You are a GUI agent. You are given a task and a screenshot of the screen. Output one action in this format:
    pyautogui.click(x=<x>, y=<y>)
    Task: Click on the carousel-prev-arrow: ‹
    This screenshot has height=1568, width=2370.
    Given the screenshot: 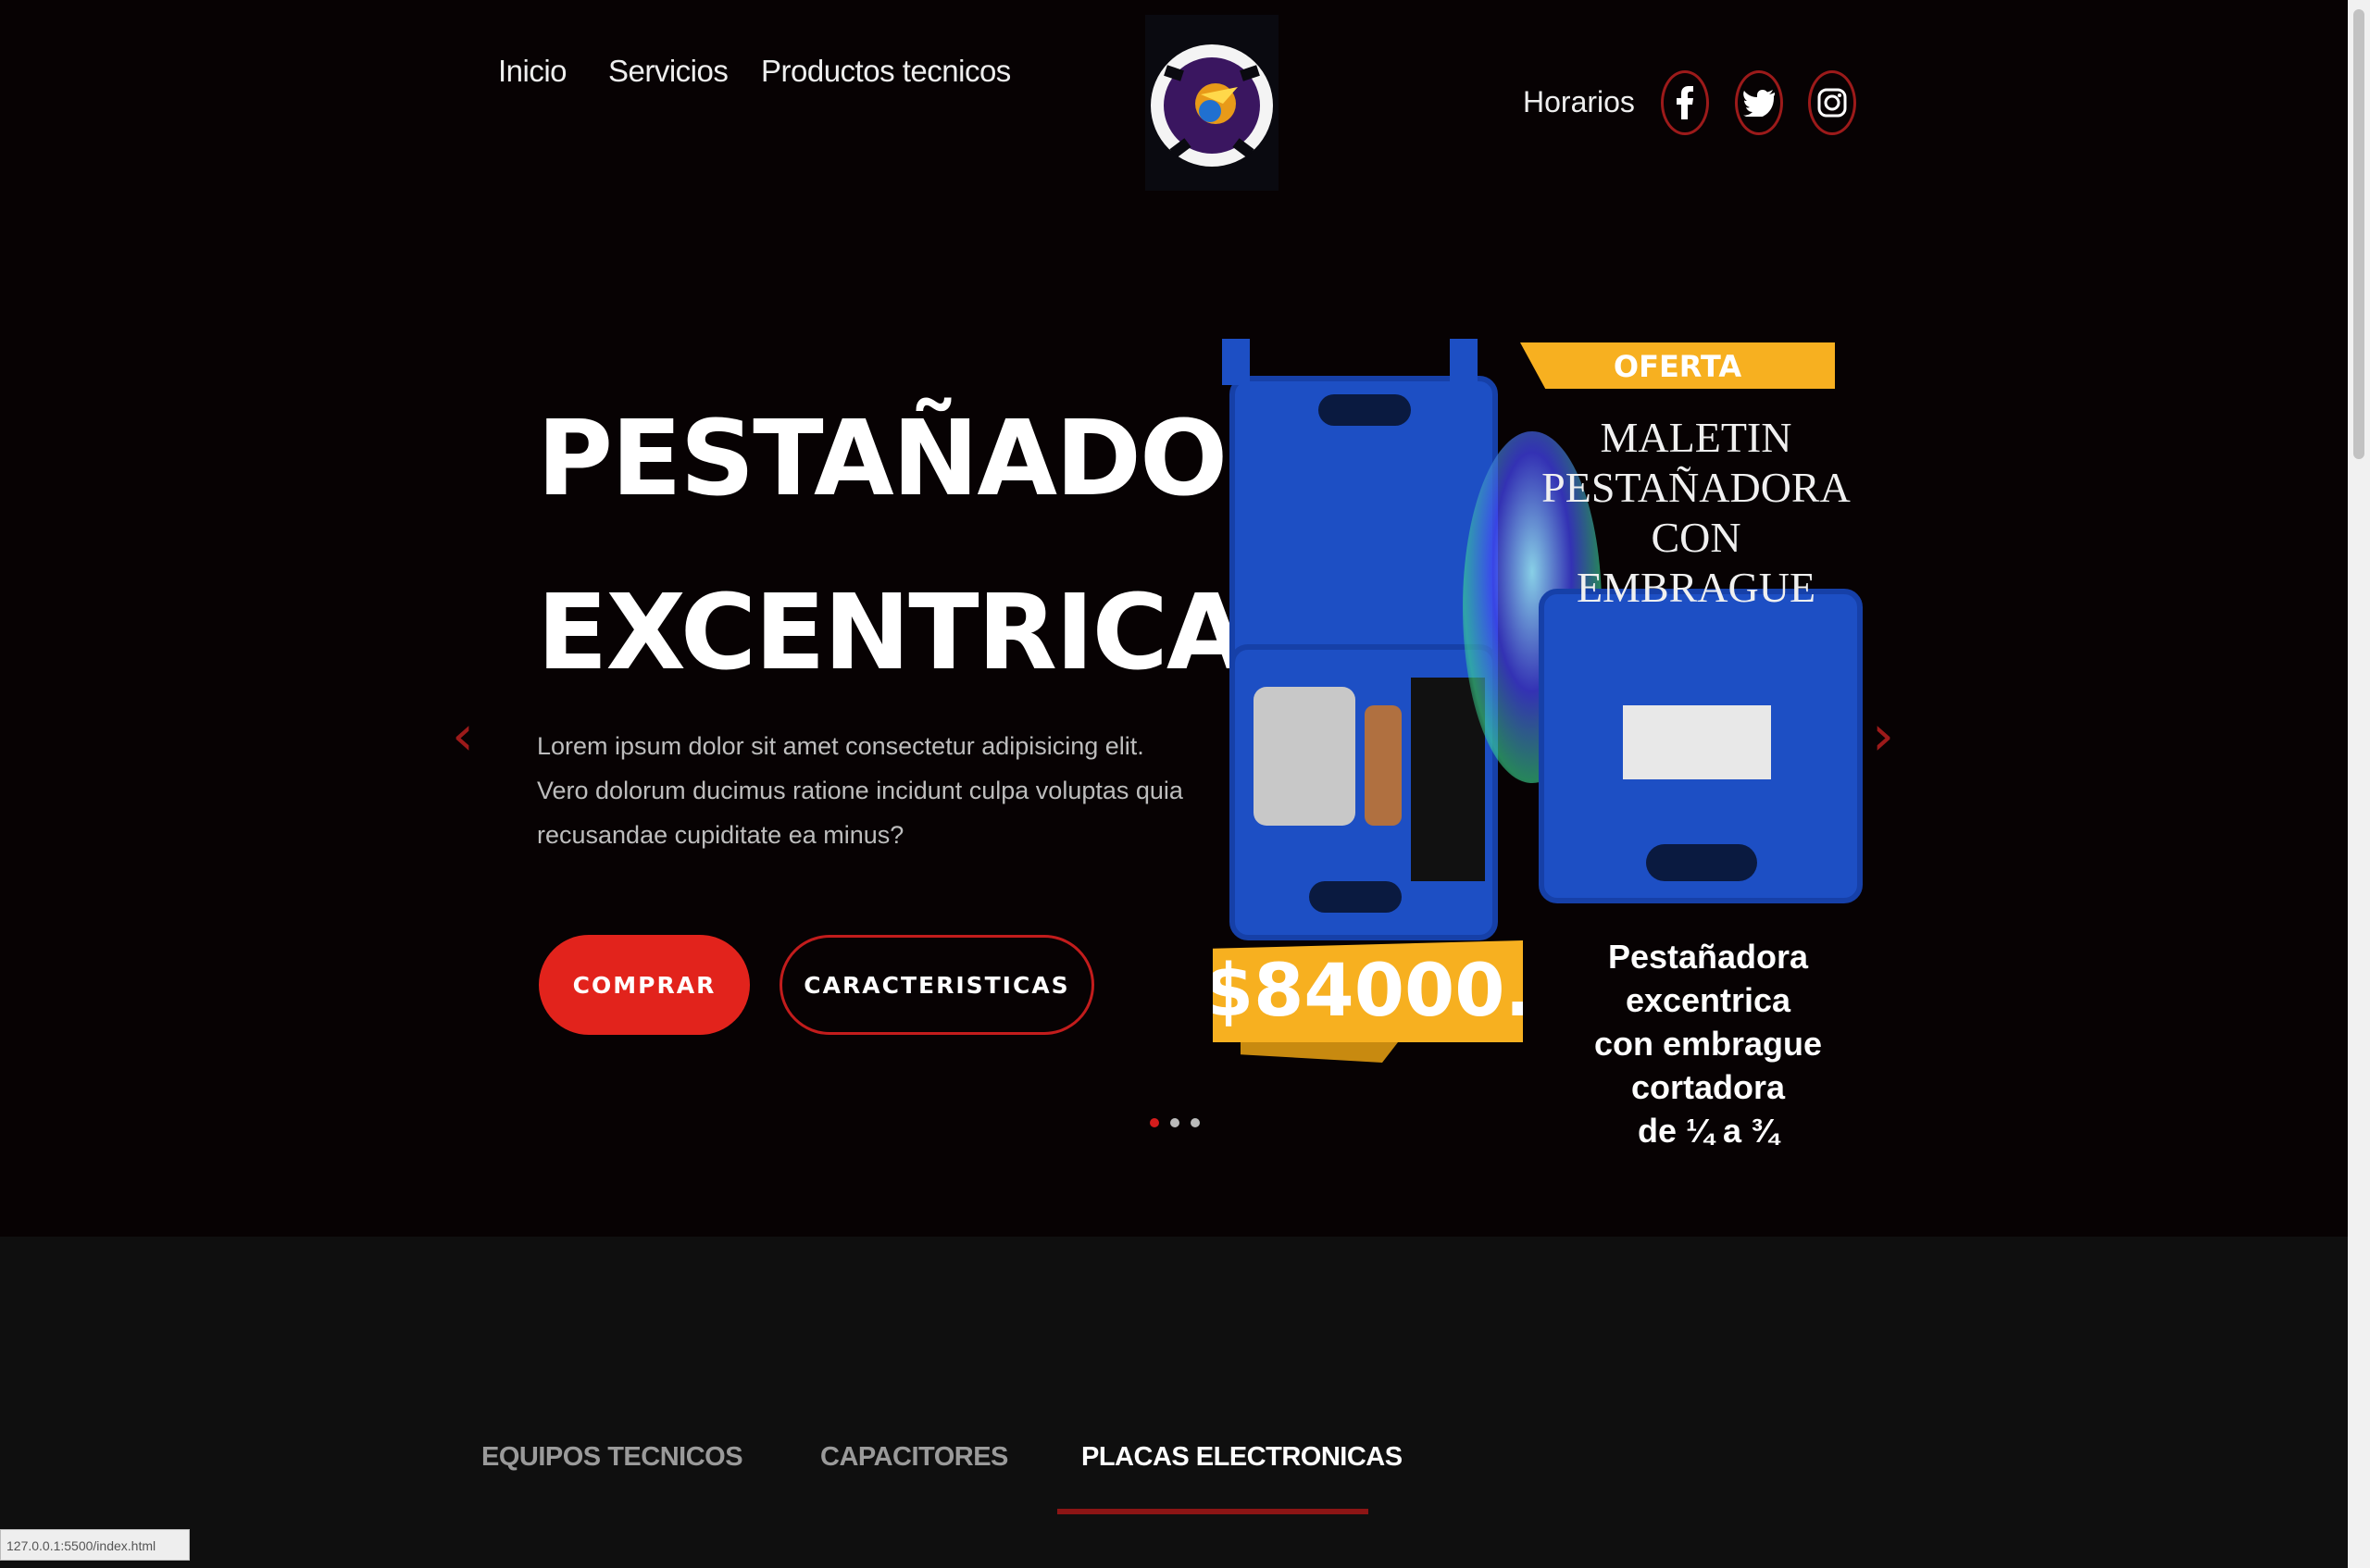 What is the action you would take?
    pyautogui.click(x=463, y=735)
    